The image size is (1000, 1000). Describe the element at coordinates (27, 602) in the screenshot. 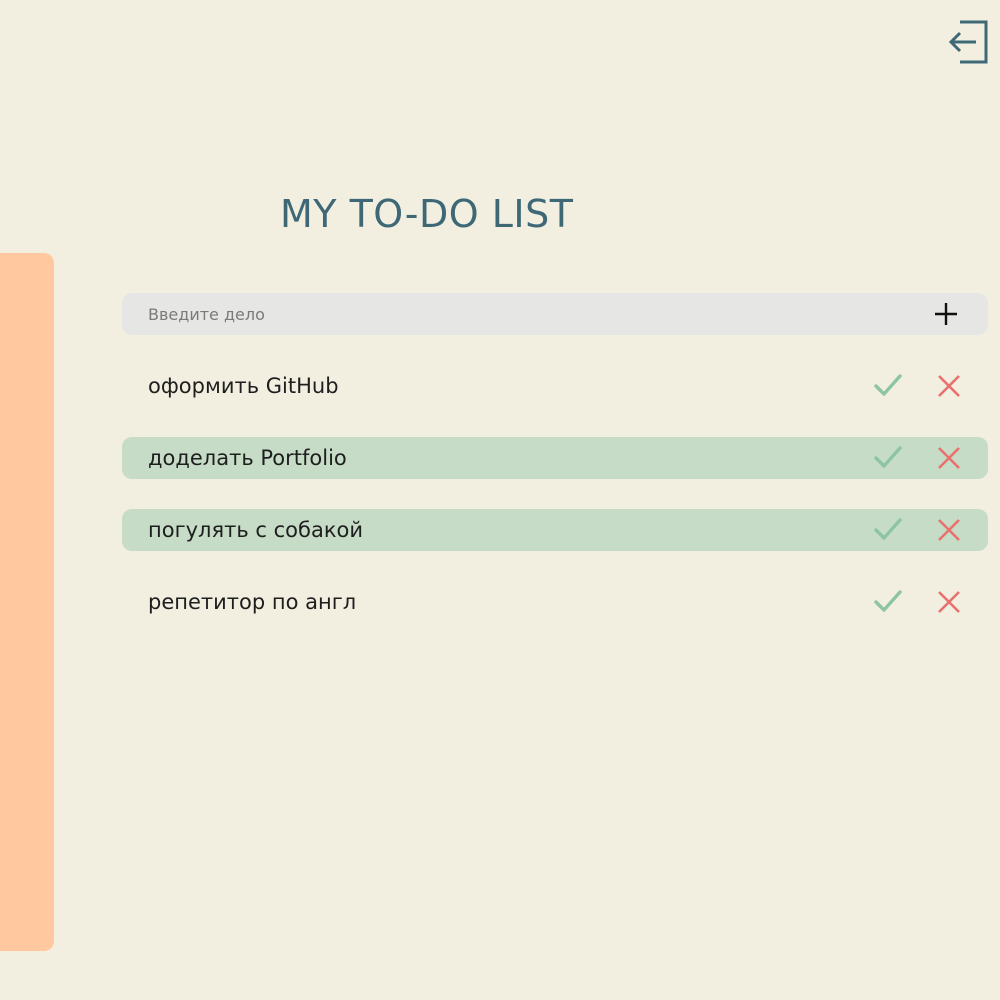

I see `side-panel` at that location.